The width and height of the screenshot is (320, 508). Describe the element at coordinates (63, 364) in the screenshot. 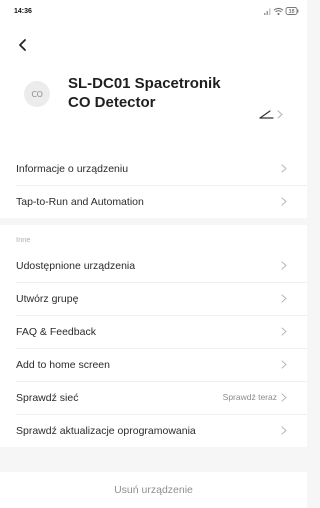

I see `menu-item-label: Add to home screen` at that location.